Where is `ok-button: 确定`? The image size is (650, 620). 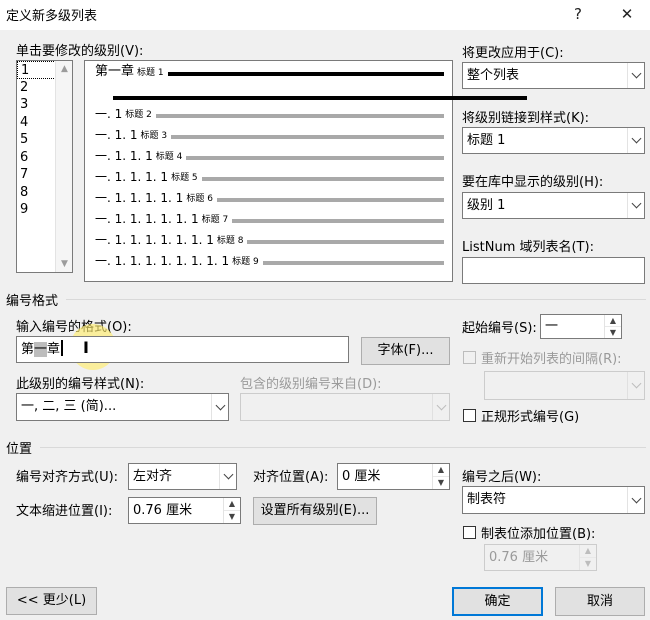 ok-button: 确定 is located at coordinates (497, 601).